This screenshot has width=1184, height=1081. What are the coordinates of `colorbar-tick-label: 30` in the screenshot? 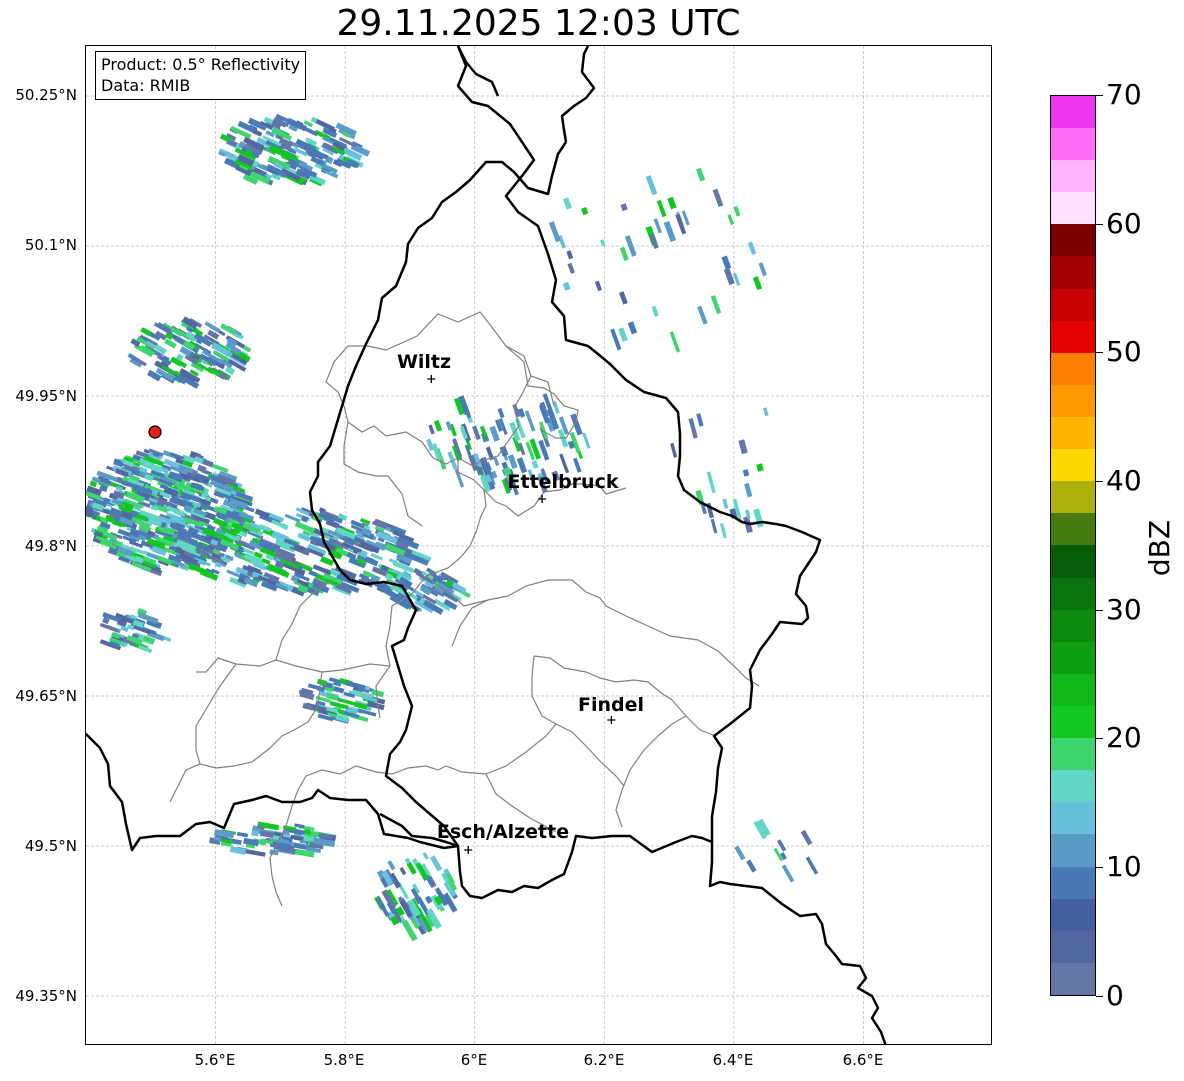 It's located at (1124, 609).